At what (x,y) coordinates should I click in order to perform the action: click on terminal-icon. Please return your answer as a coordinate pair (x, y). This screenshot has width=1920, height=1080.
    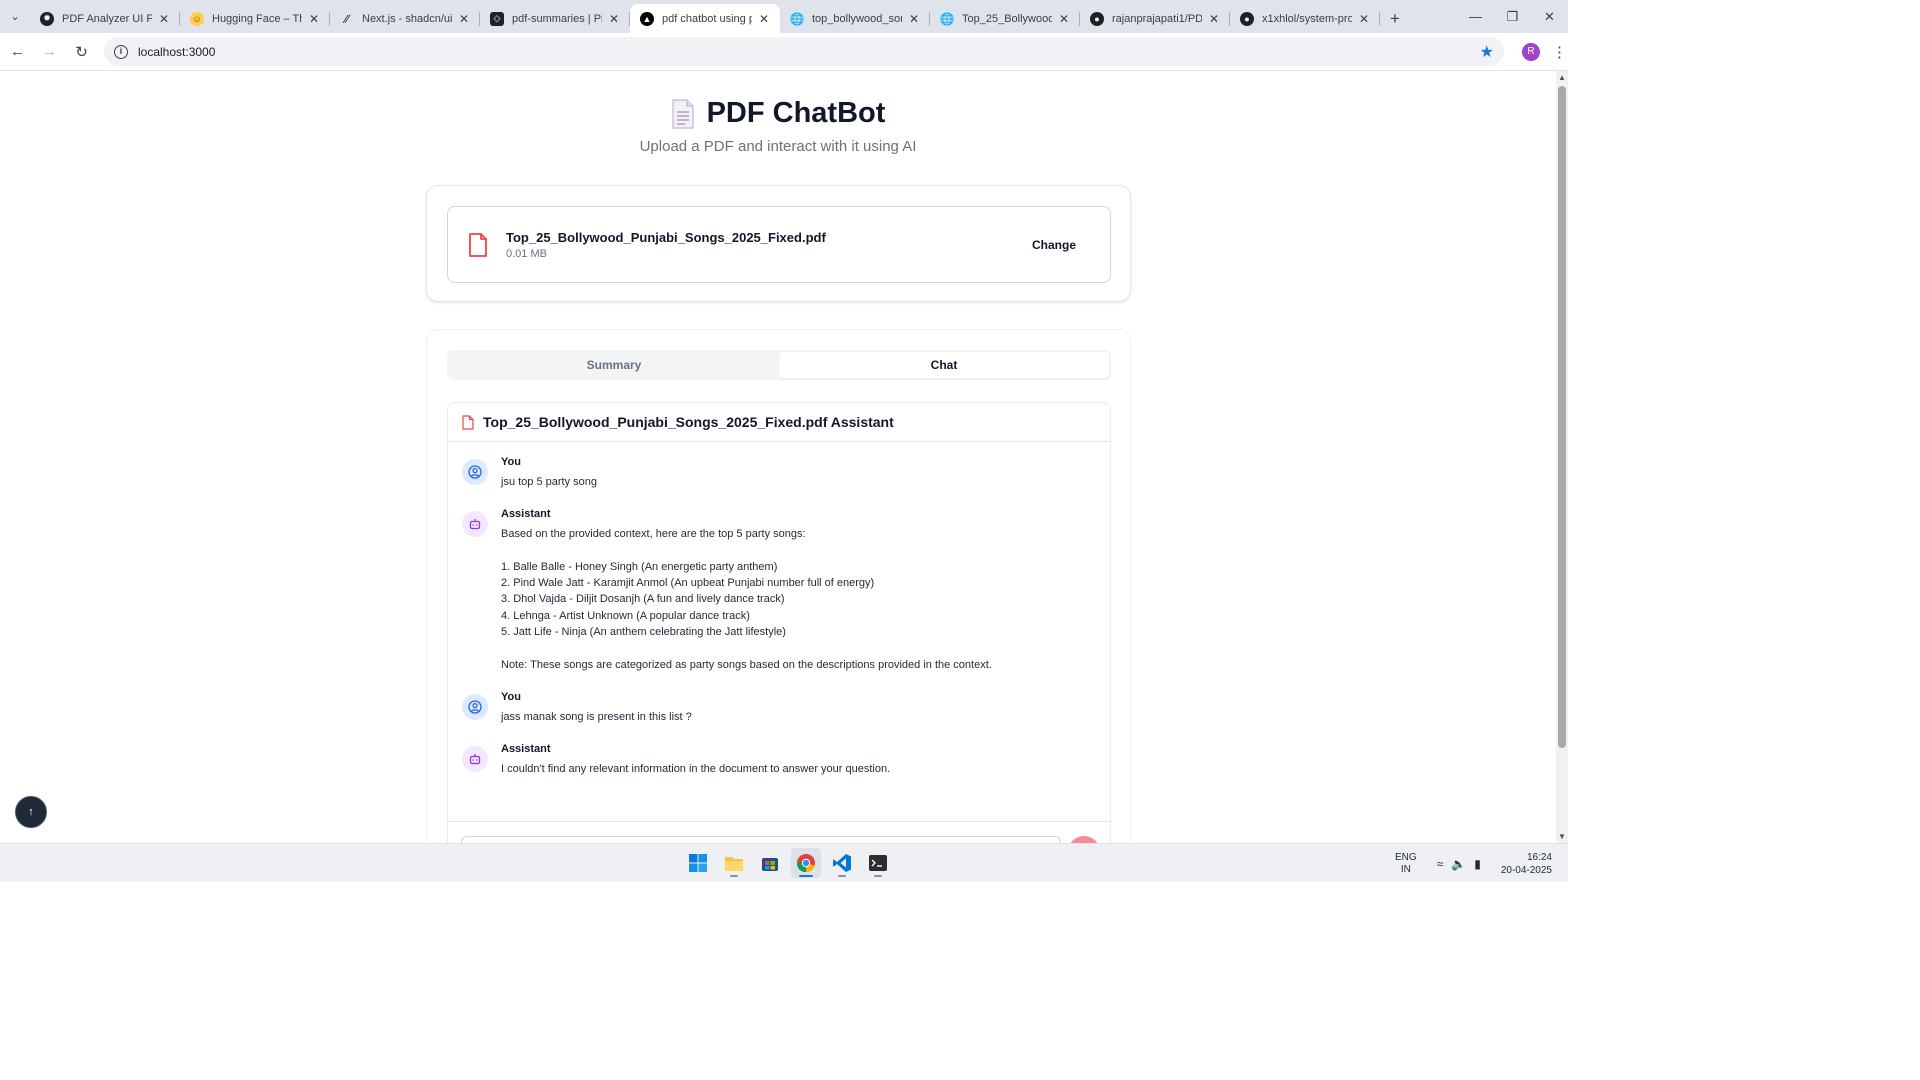
    Looking at the image, I should click on (878, 863).